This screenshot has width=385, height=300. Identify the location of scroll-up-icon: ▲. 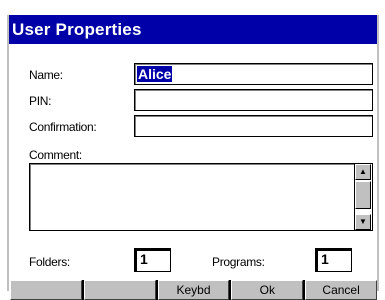
(363, 172).